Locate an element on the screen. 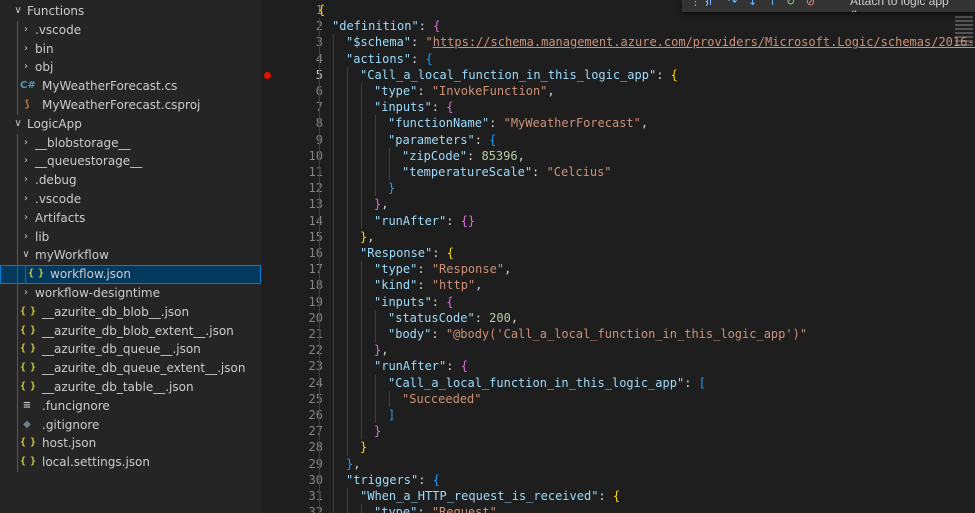 The width and height of the screenshot is (975, 513). explorer-item: ∨ Functions is located at coordinates (130, 11).